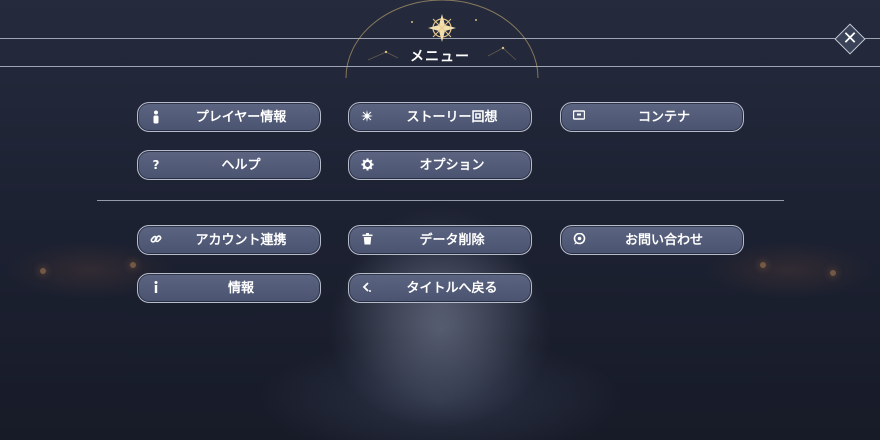 Image resolution: width=880 pixels, height=440 pixels. I want to click on container-button: コンテナ, so click(652, 117).